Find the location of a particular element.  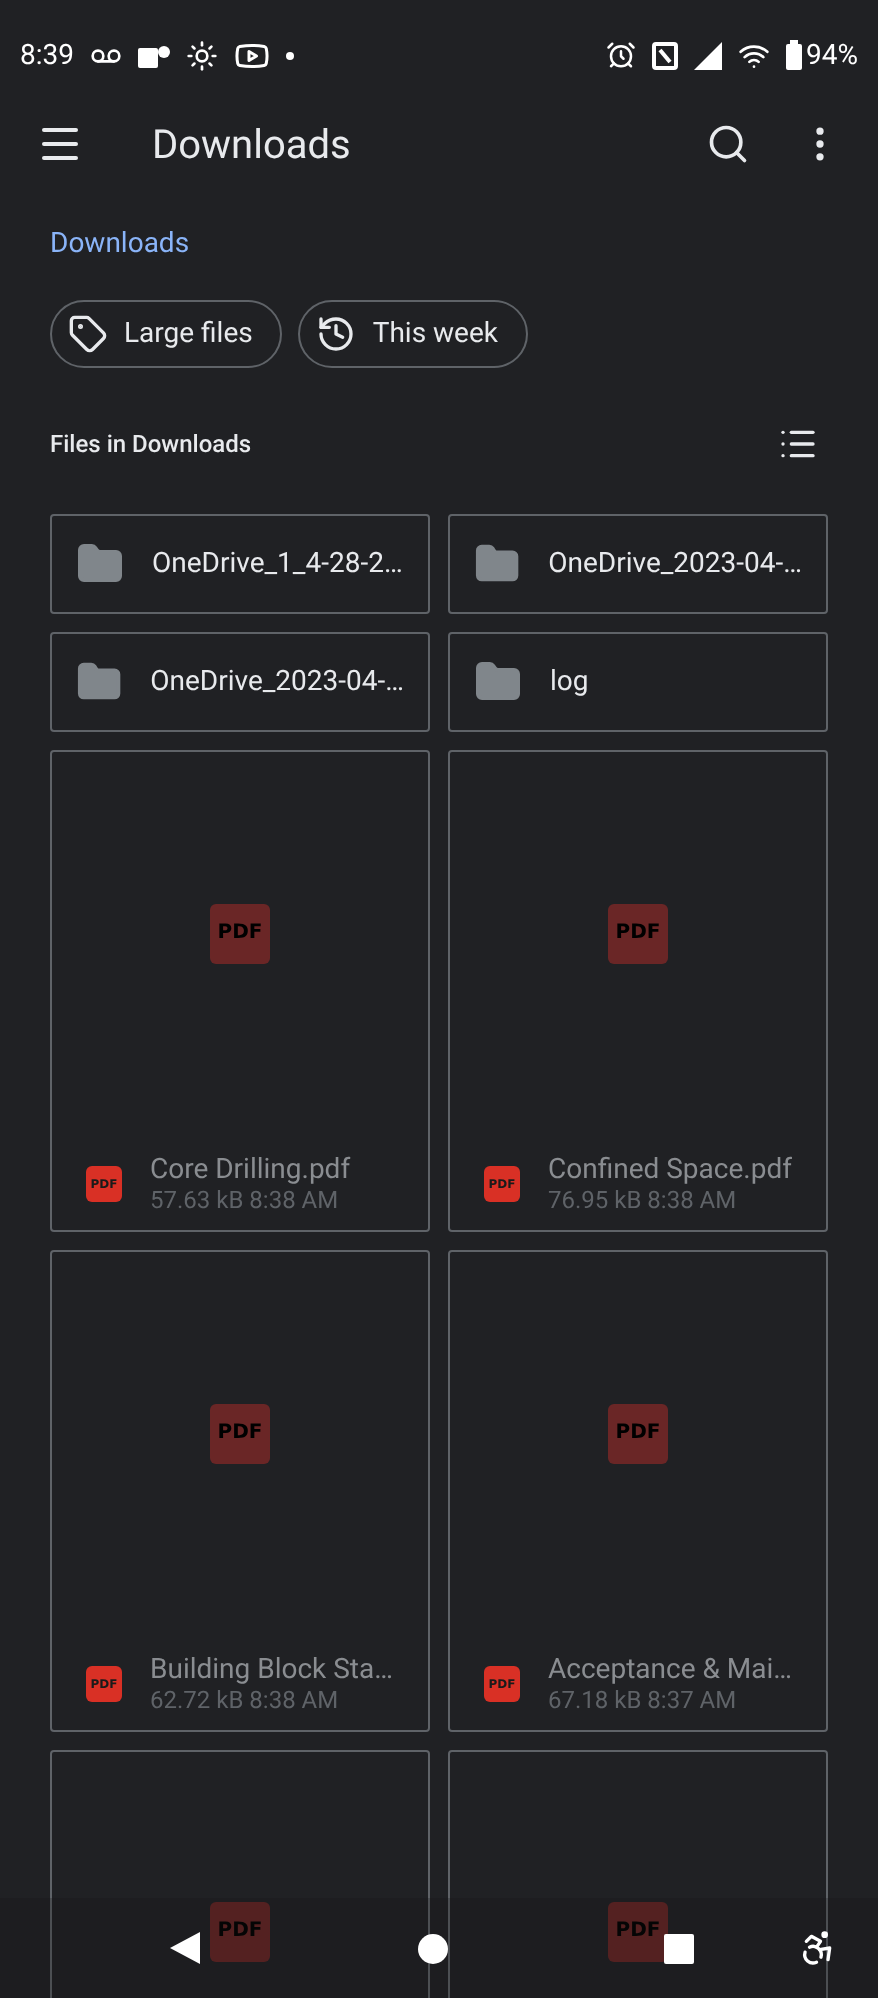

recents-icon is located at coordinates (679, 1948).